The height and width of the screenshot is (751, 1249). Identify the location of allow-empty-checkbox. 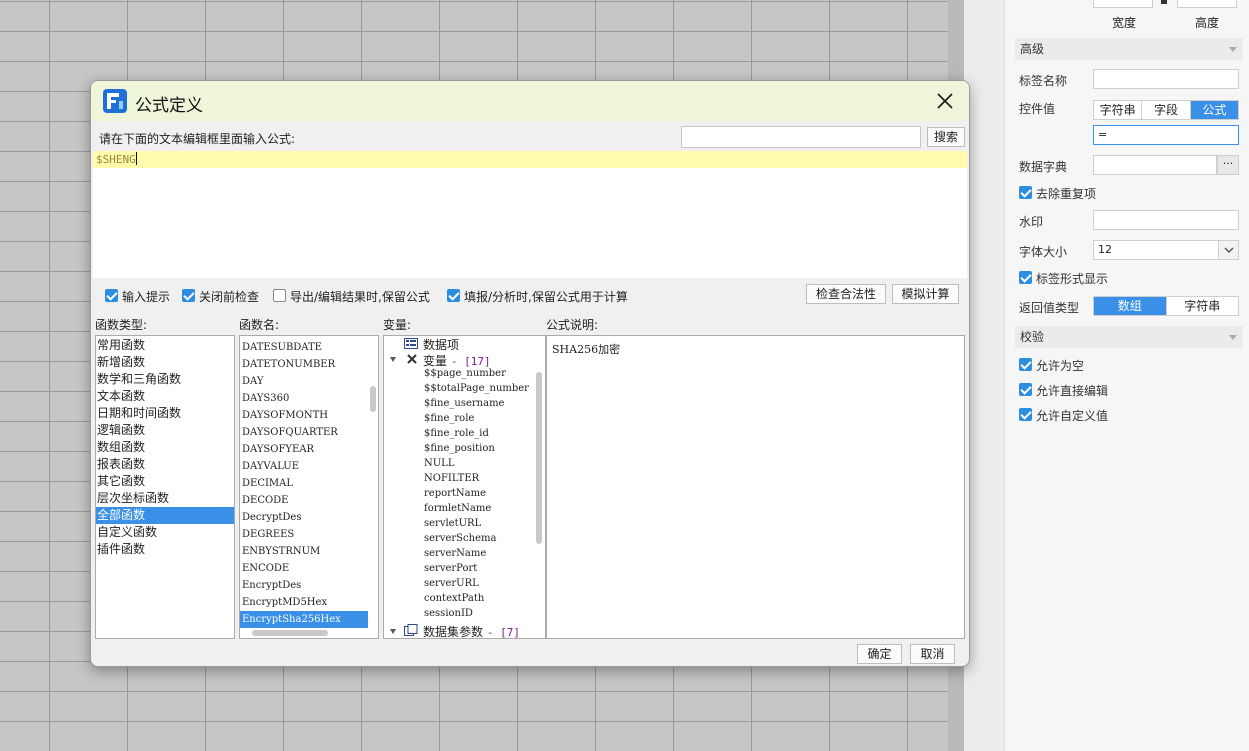
(1025, 364).